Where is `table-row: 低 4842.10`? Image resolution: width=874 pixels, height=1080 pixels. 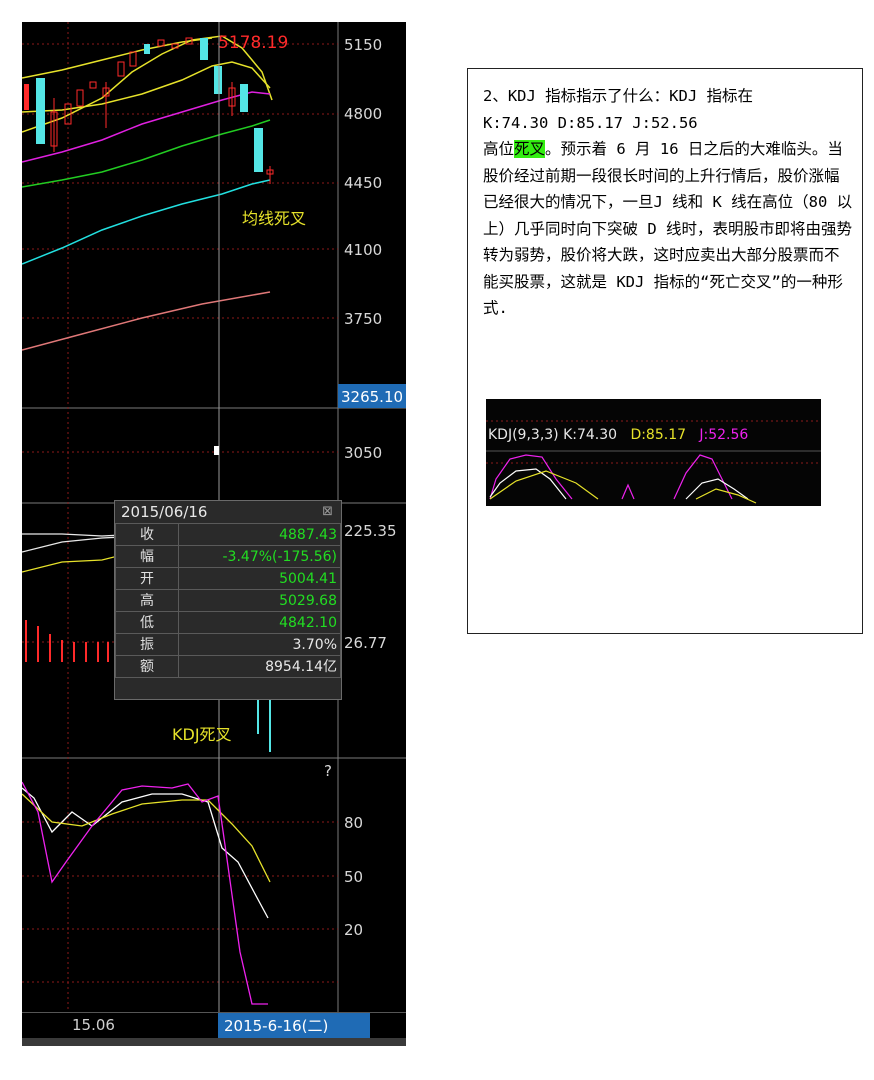
table-row: 低 4842.10 is located at coordinates (228, 622).